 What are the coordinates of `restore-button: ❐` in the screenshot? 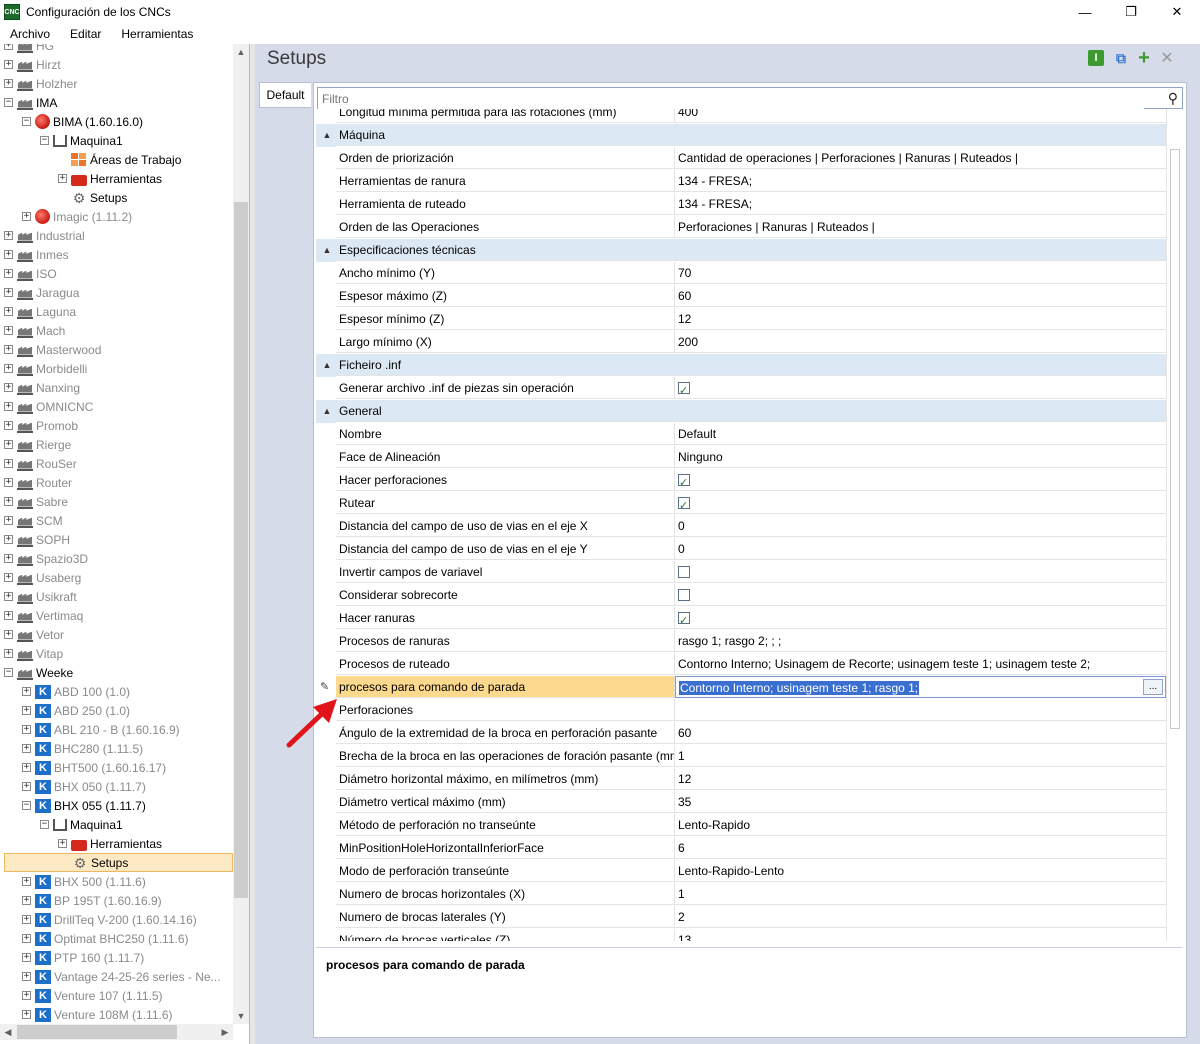 It's located at (1131, 12).